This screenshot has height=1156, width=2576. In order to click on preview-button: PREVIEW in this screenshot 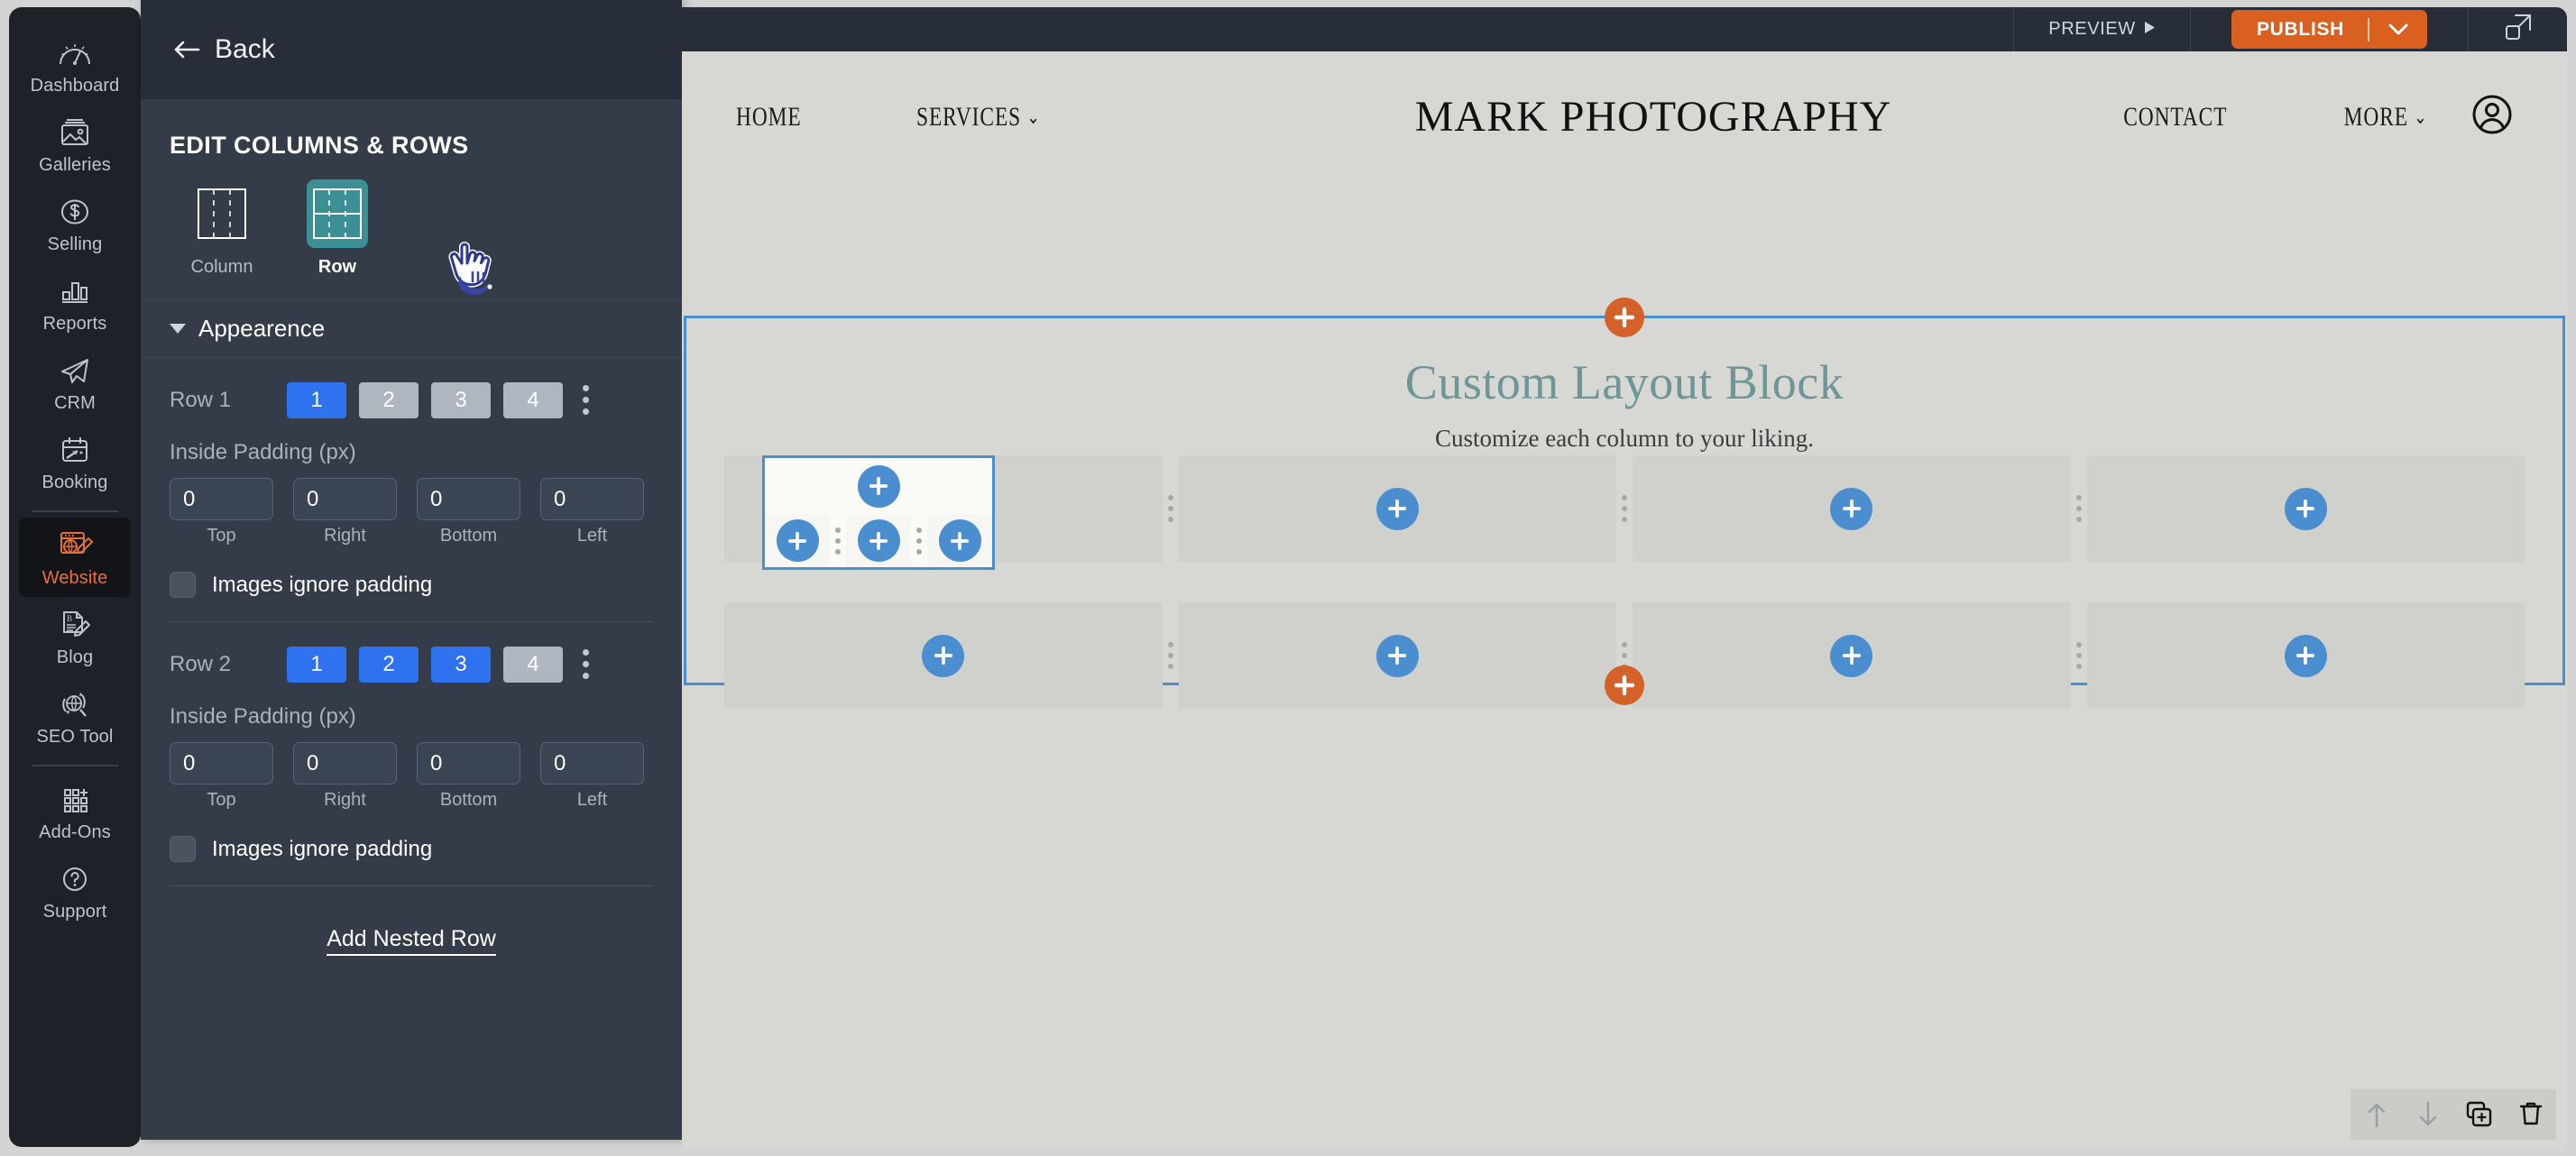, I will do `click(2102, 29)`.